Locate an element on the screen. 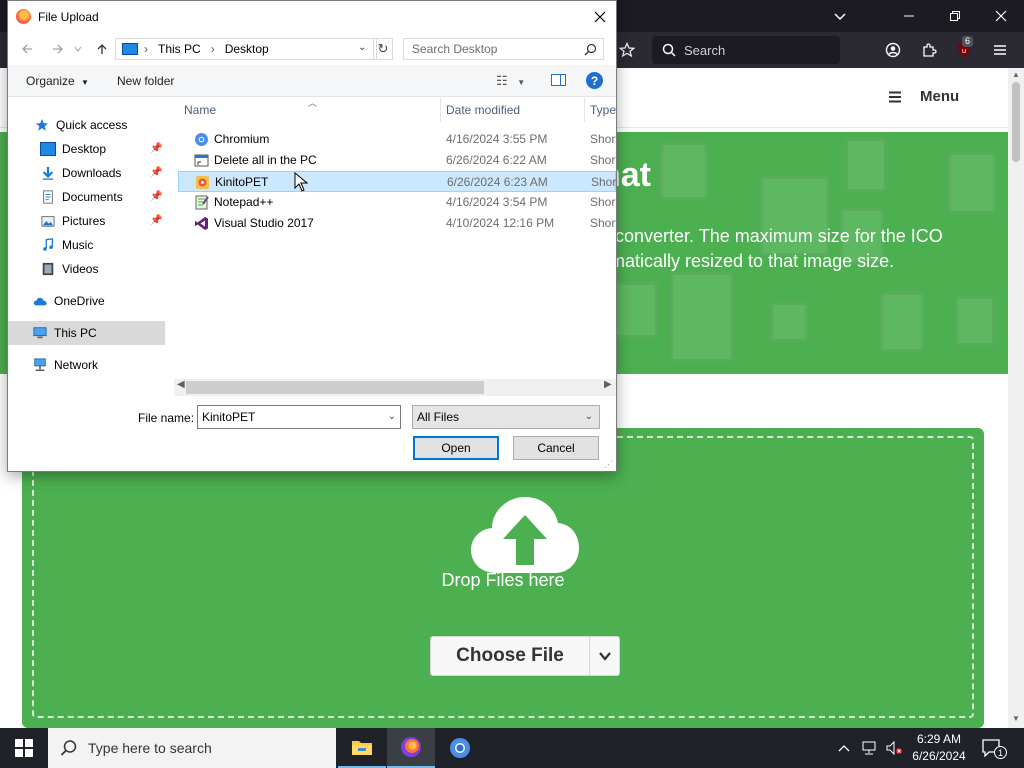 The image size is (1024, 768). list-all-tabs-button is located at coordinates (840, 16).